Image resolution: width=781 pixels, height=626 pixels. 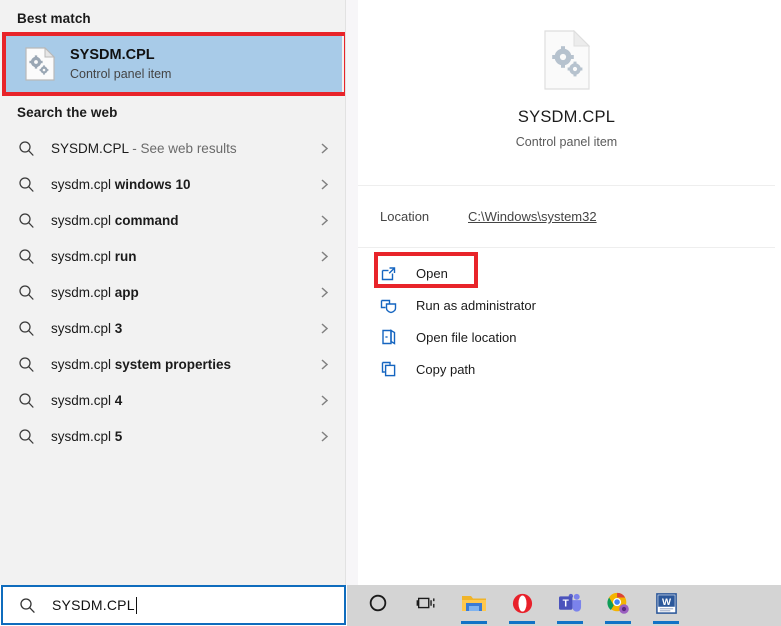 I want to click on web-result-label: sysdm.cpl windows 10, so click(x=184, y=184).